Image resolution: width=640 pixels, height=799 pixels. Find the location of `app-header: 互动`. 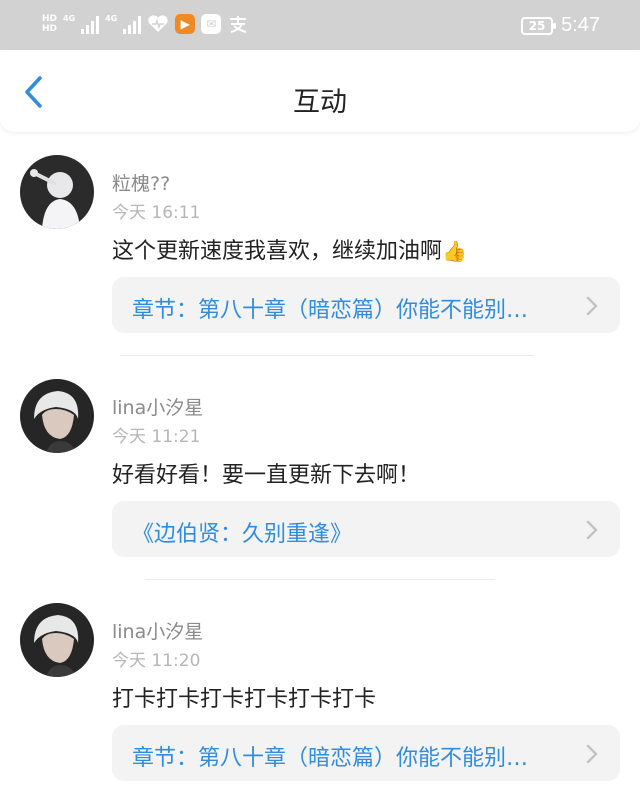

app-header: 互动 is located at coordinates (320, 91).